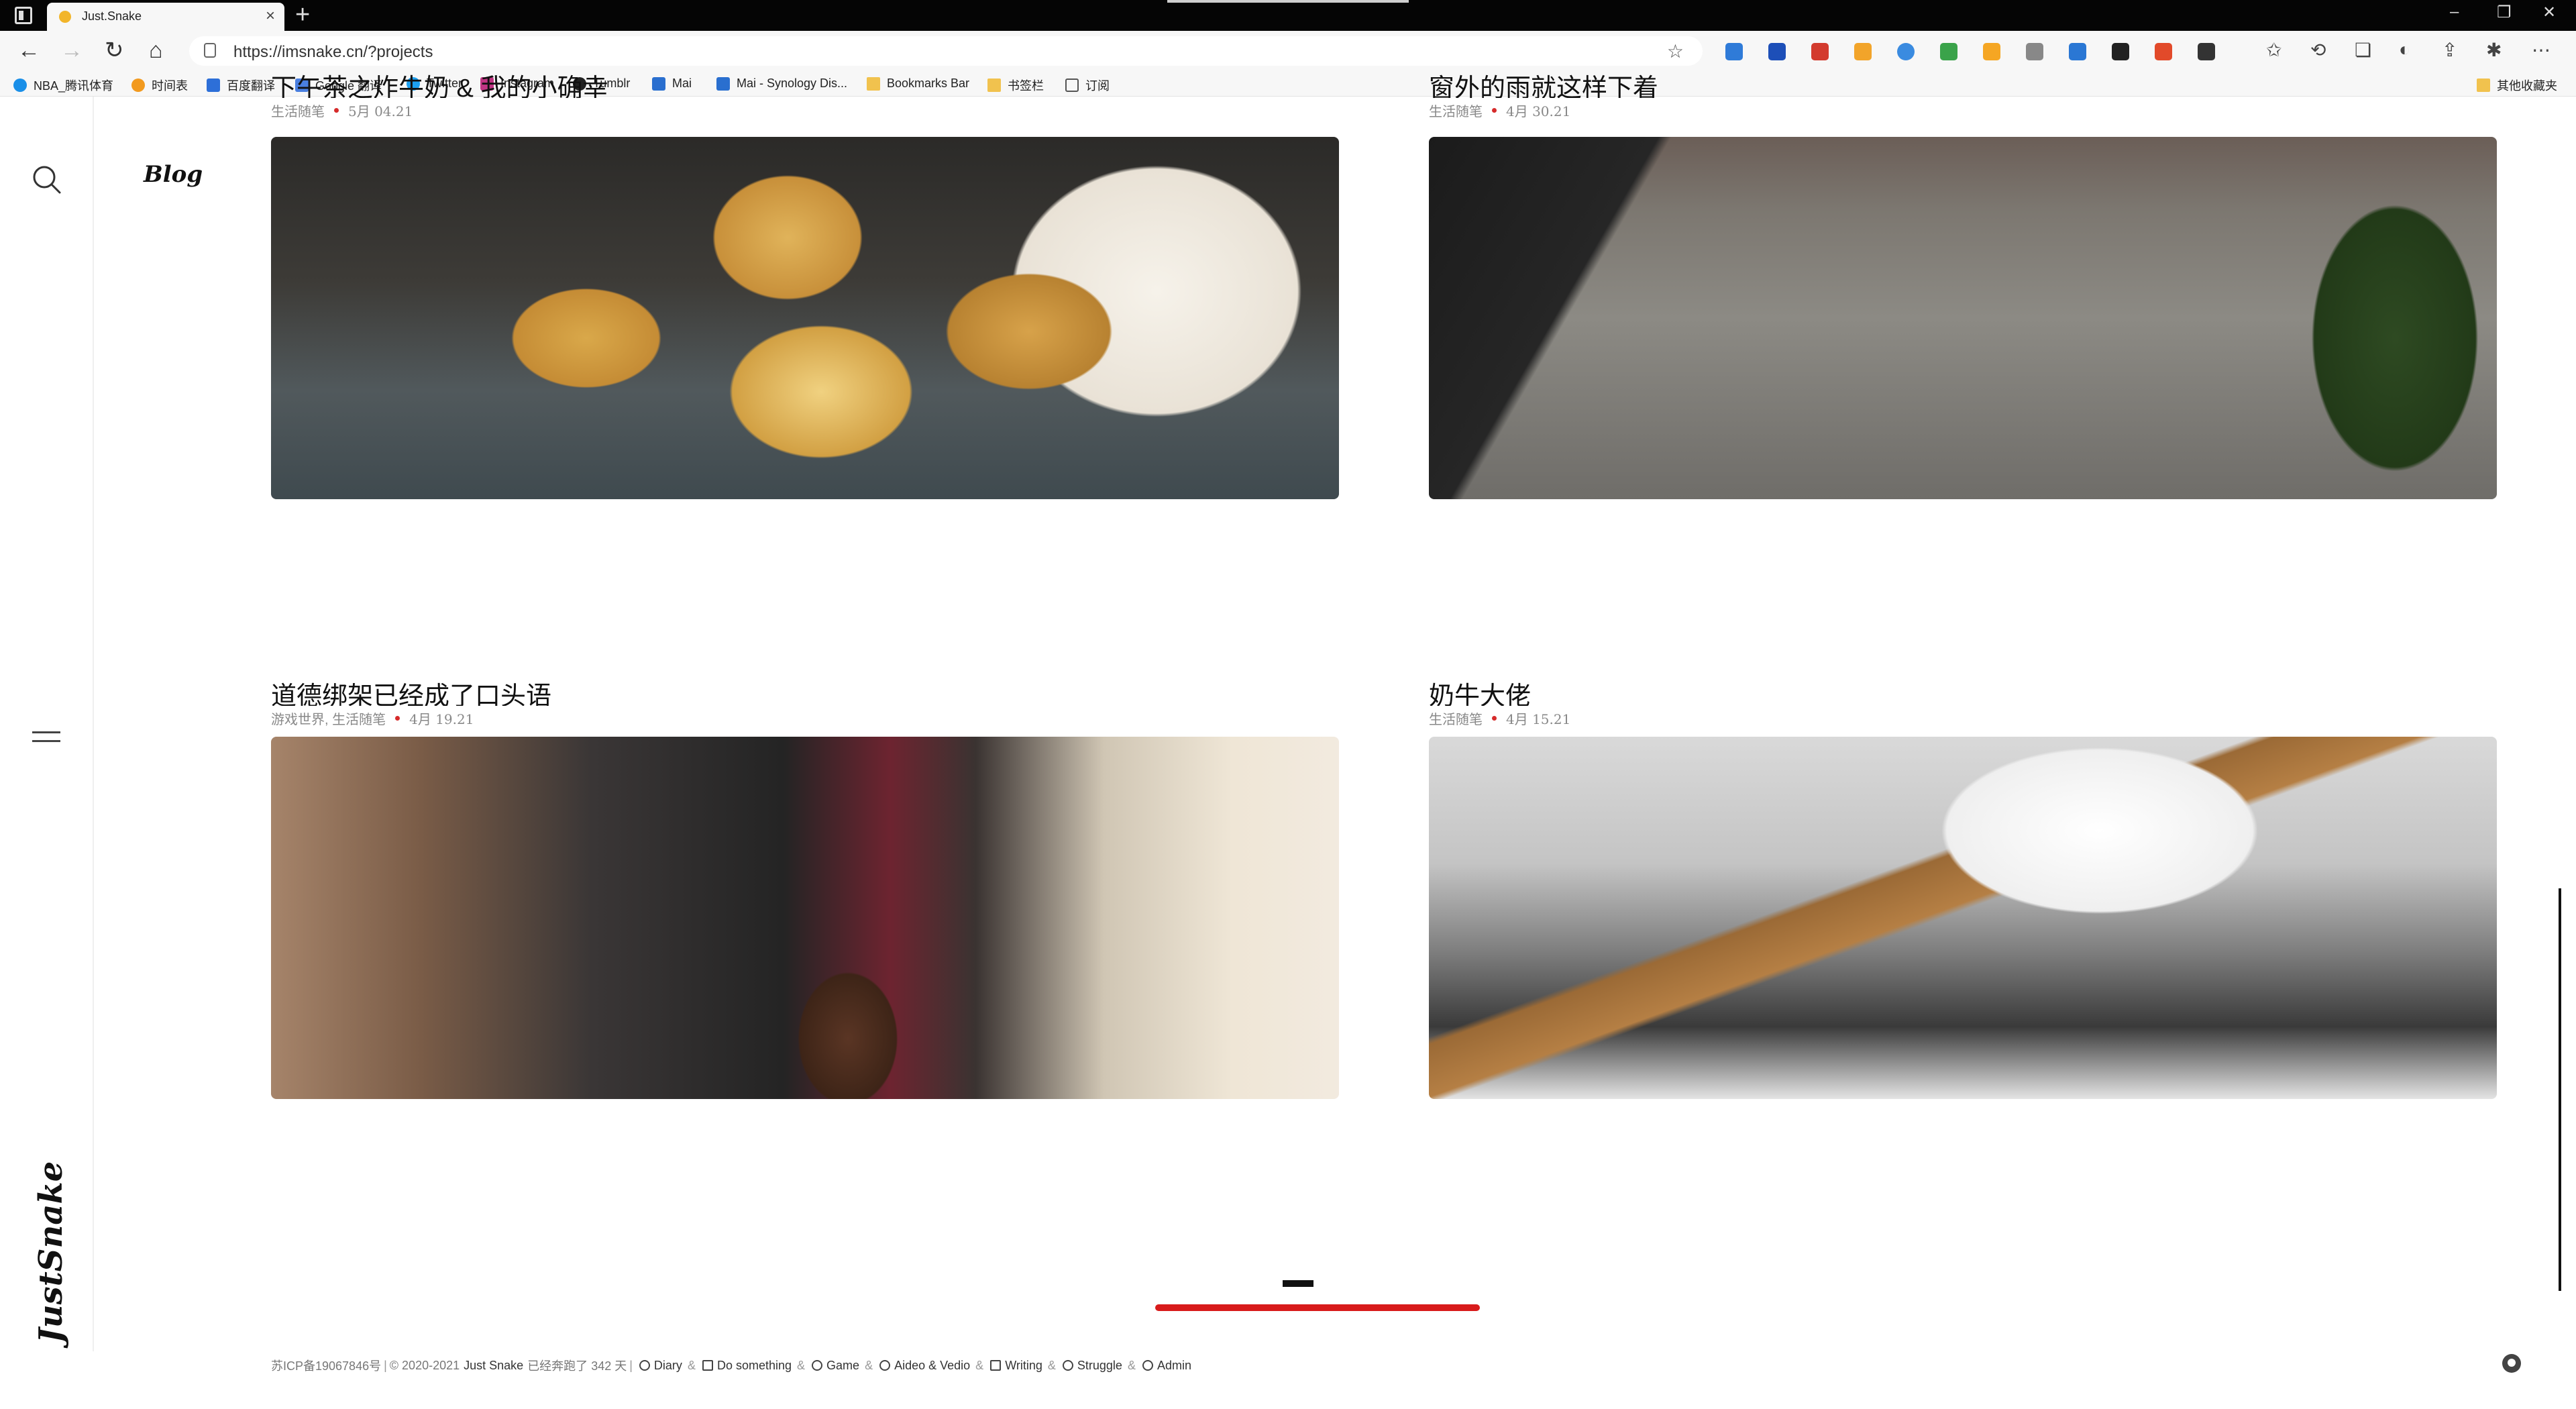  I want to click on sports-icon, so click(20, 85).